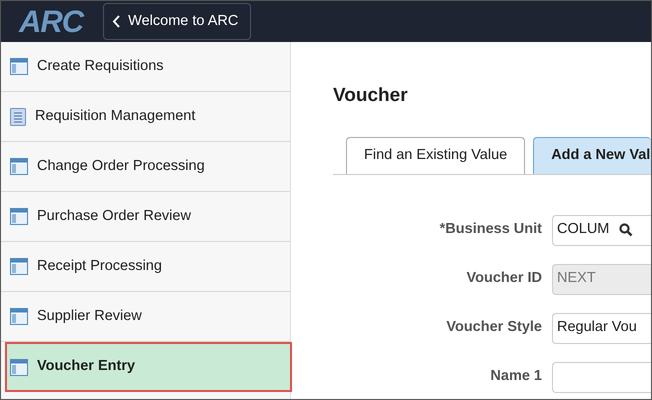 This screenshot has height=400, width=652. I want to click on sidebar-item: Change Order Processing, so click(145, 167).